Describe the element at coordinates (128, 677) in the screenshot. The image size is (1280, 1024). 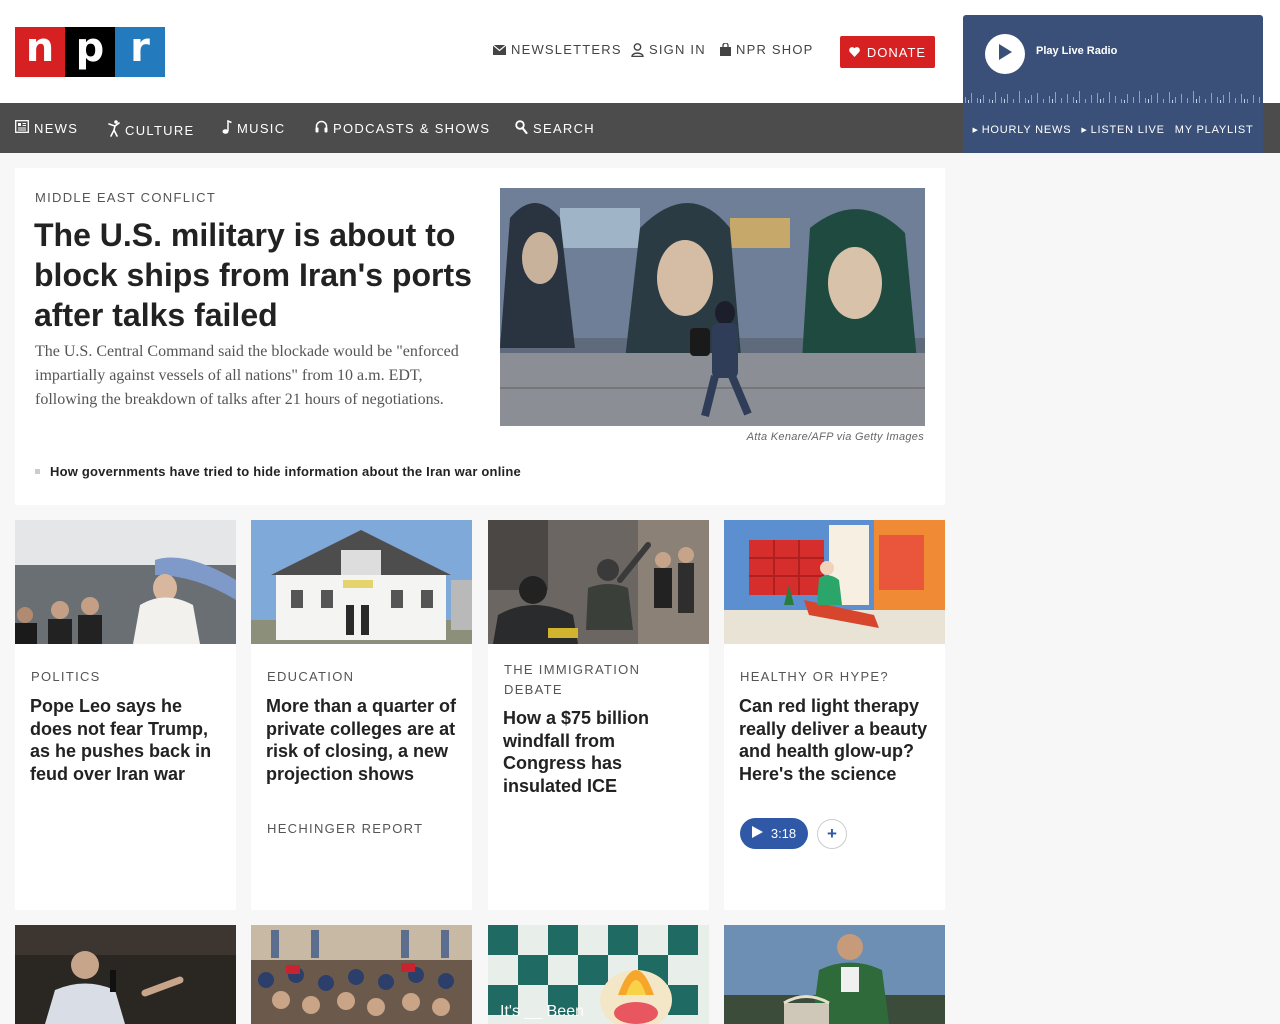
I see `story-kicker: POLITICS` at that location.